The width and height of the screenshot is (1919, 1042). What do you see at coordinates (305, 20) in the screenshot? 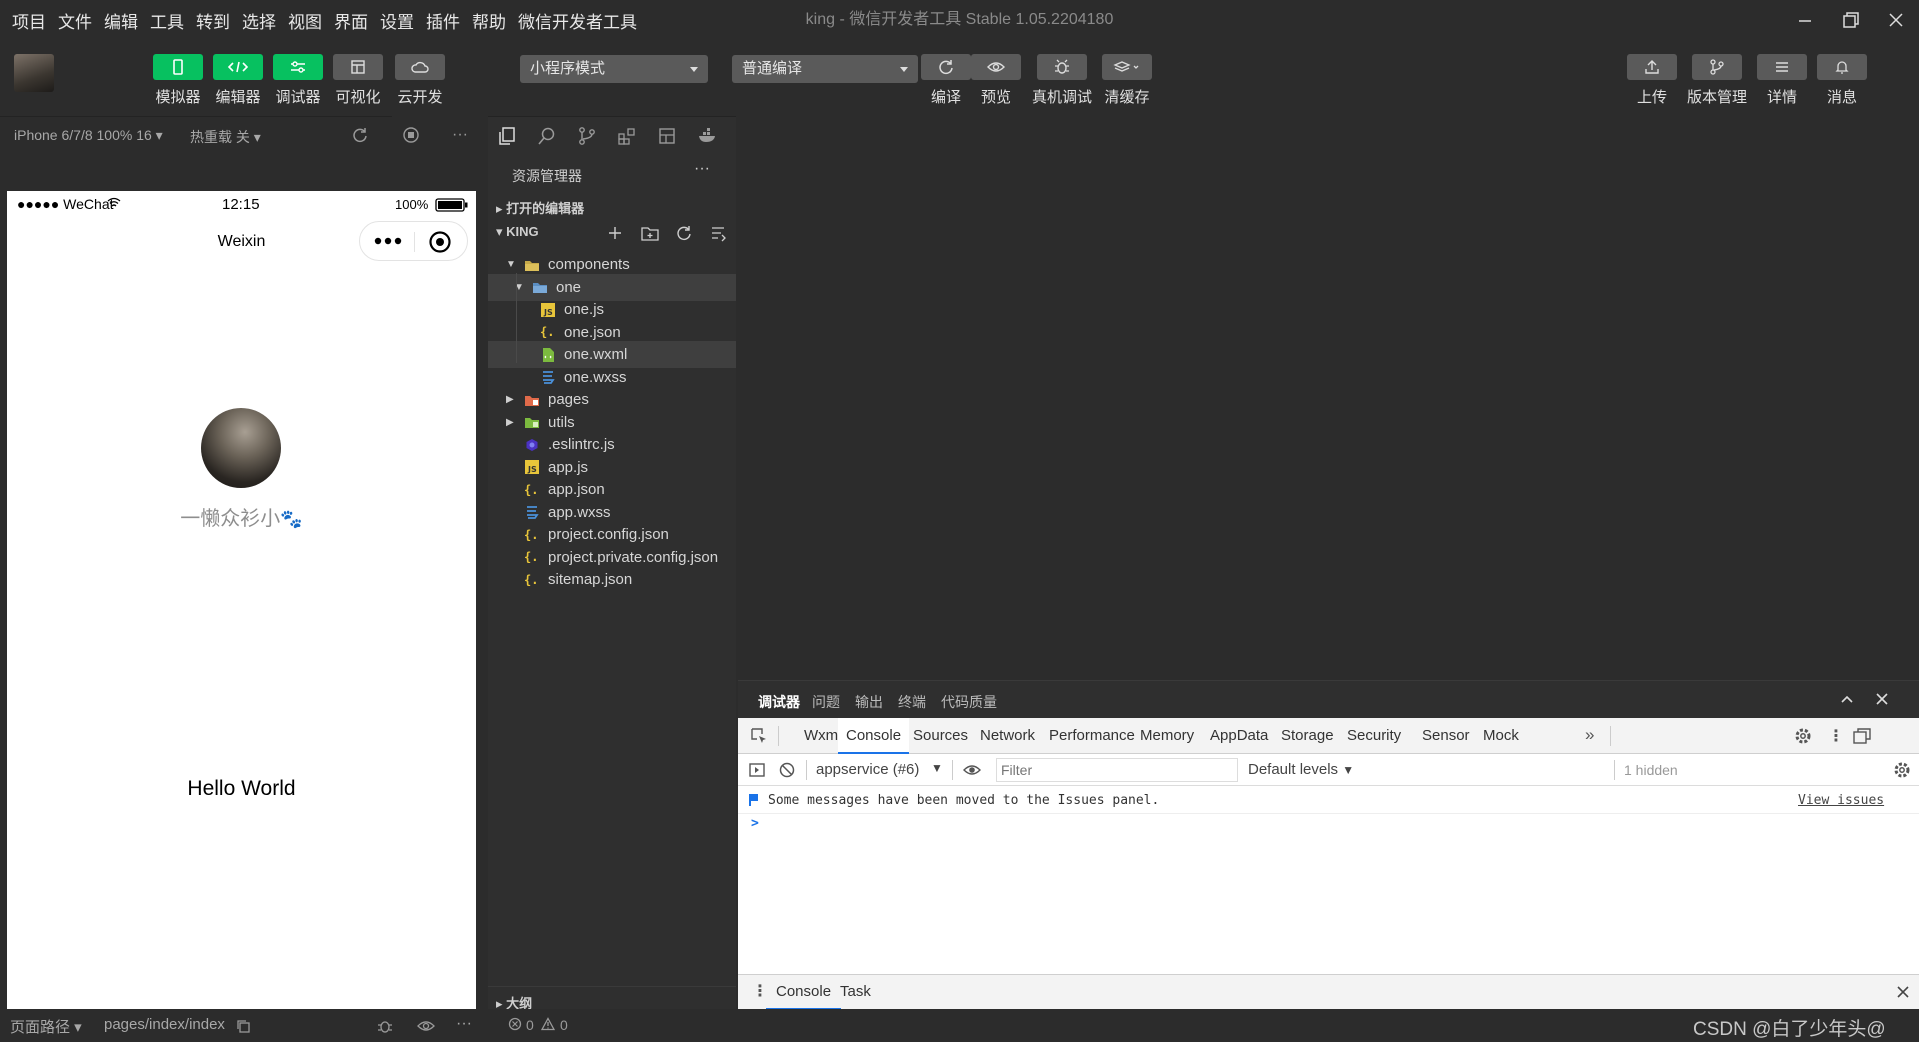
I see `menu-item: 视图` at bounding box center [305, 20].